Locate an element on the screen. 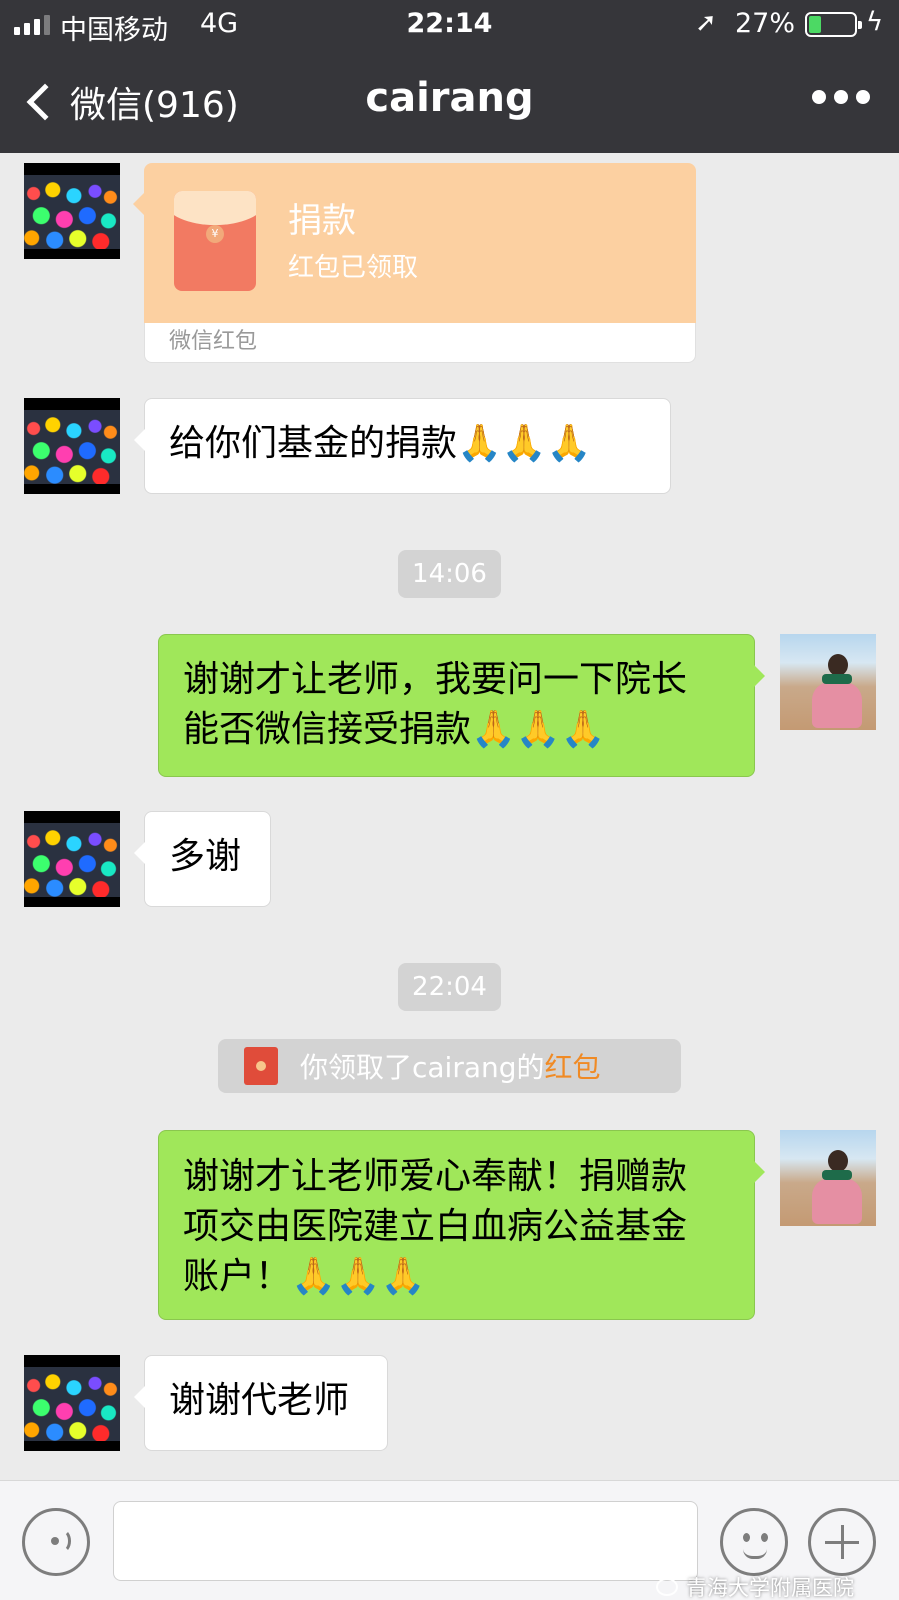 This screenshot has height=1600, width=899. message-bubble-incoming: 谢谢代老师 is located at coordinates (261, 1403).